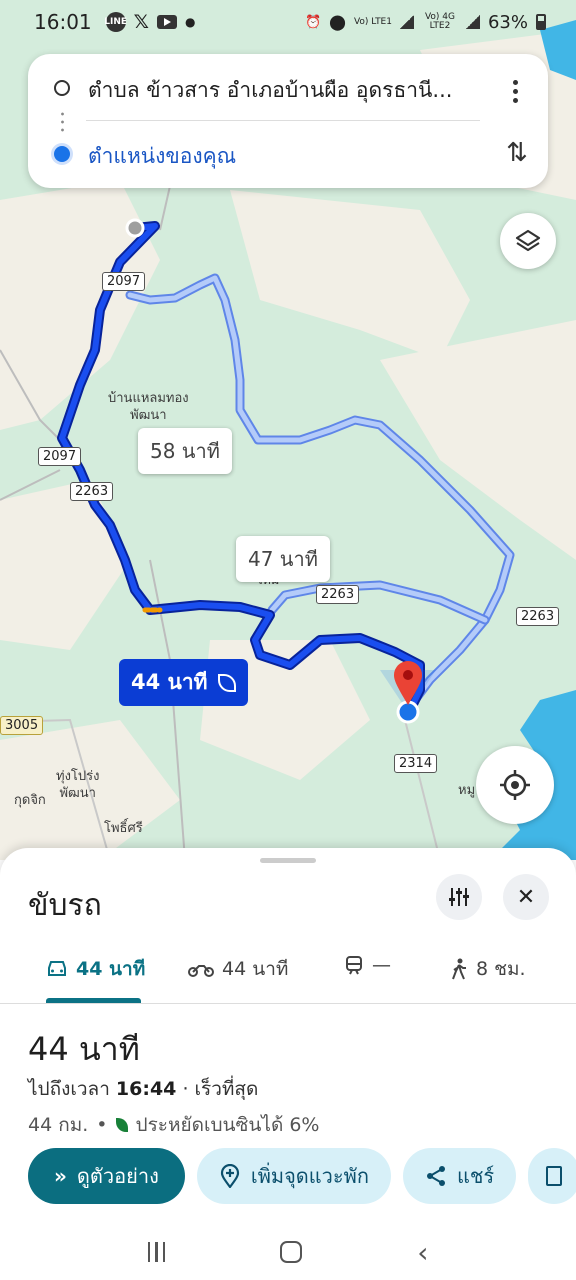 The width and height of the screenshot is (576, 1280). I want to click on my-location-button, so click(515, 785).